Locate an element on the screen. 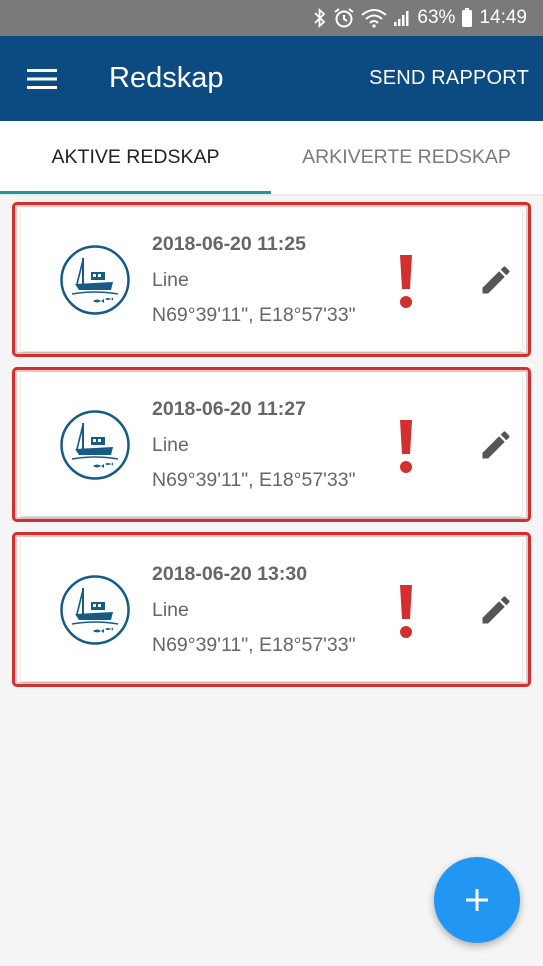  gear-deployed-time: 2018-06-20 11:27 is located at coordinates (229, 409).